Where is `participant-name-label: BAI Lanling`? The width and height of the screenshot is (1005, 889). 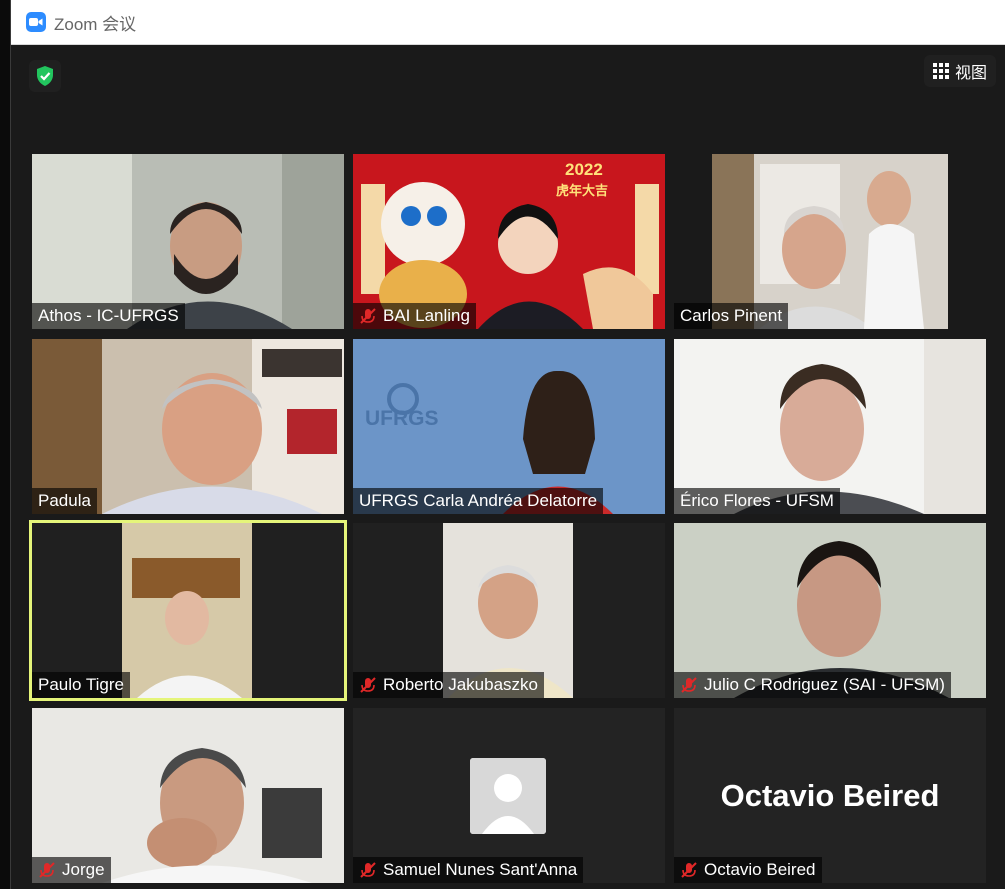
participant-name-label: BAI Lanling is located at coordinates (414, 316).